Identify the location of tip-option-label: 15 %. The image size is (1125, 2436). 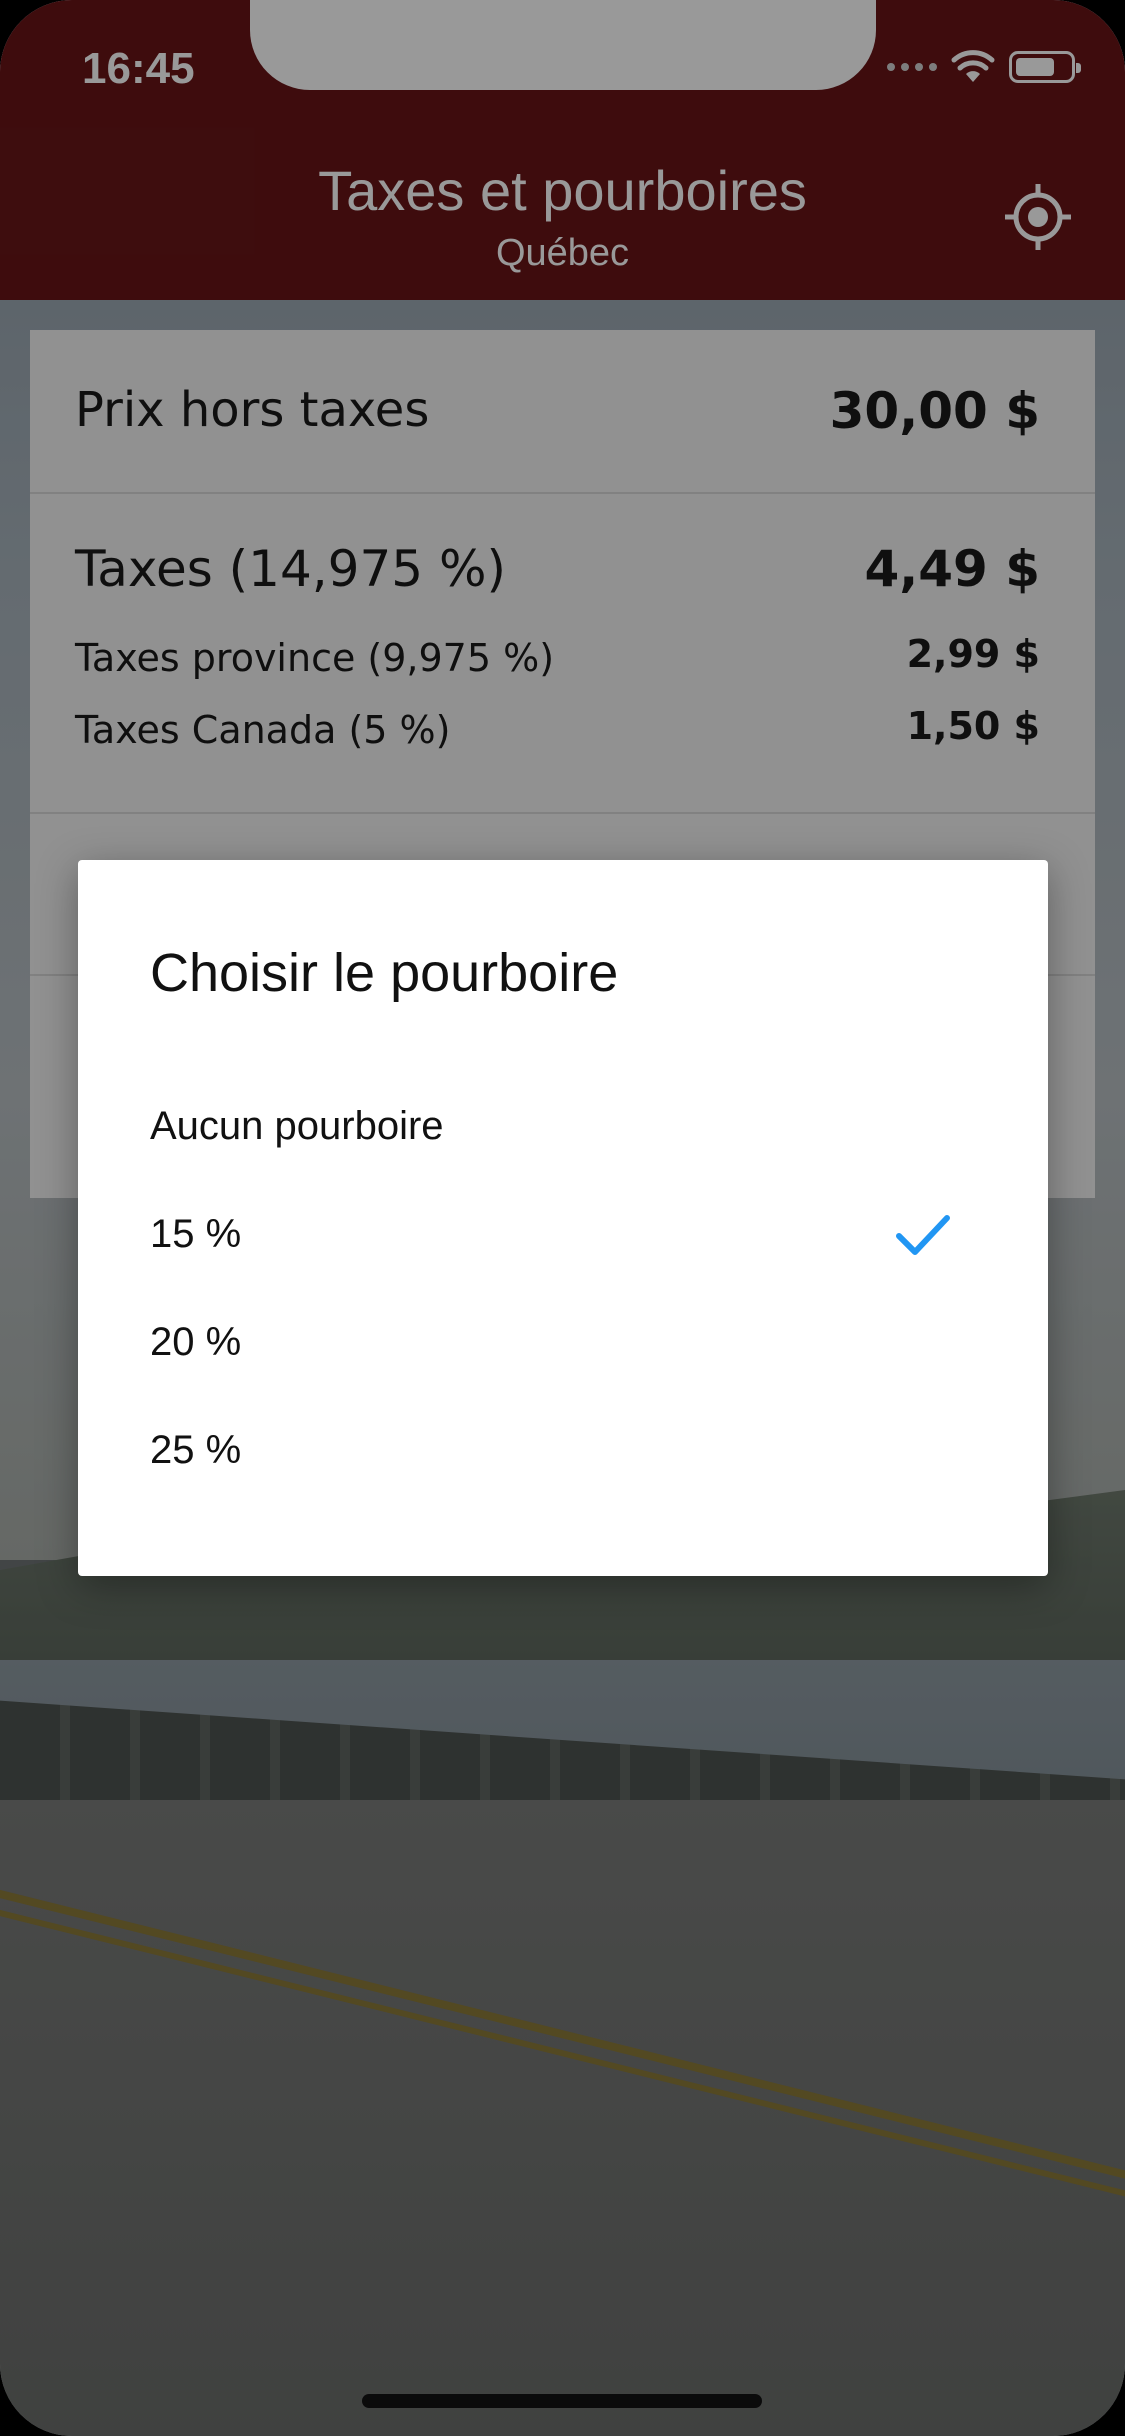
(196, 1234).